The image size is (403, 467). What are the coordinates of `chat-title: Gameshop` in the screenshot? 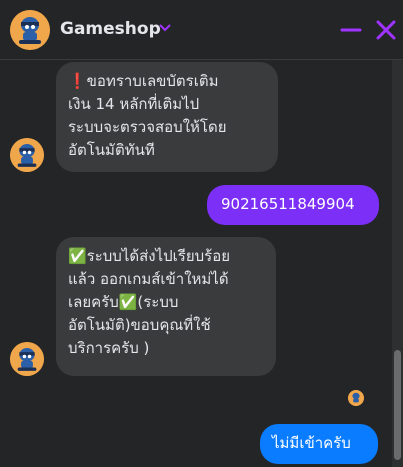 It's located at (110, 29).